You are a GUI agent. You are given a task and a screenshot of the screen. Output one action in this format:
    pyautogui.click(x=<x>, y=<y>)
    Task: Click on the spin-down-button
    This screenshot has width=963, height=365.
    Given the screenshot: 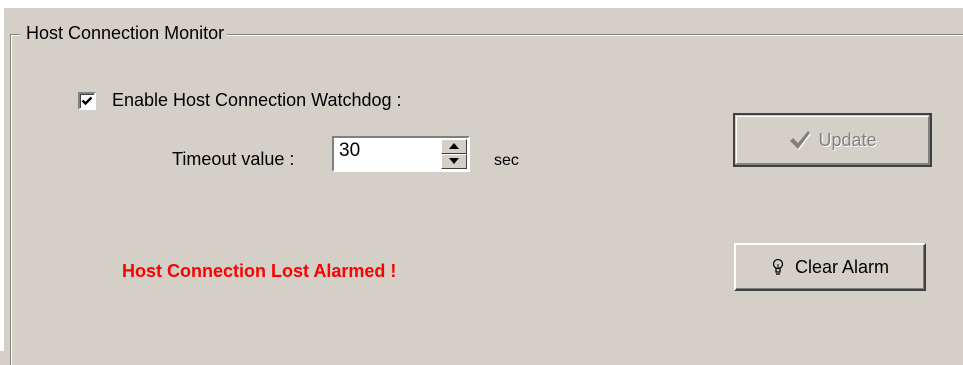 What is the action you would take?
    pyautogui.click(x=454, y=161)
    